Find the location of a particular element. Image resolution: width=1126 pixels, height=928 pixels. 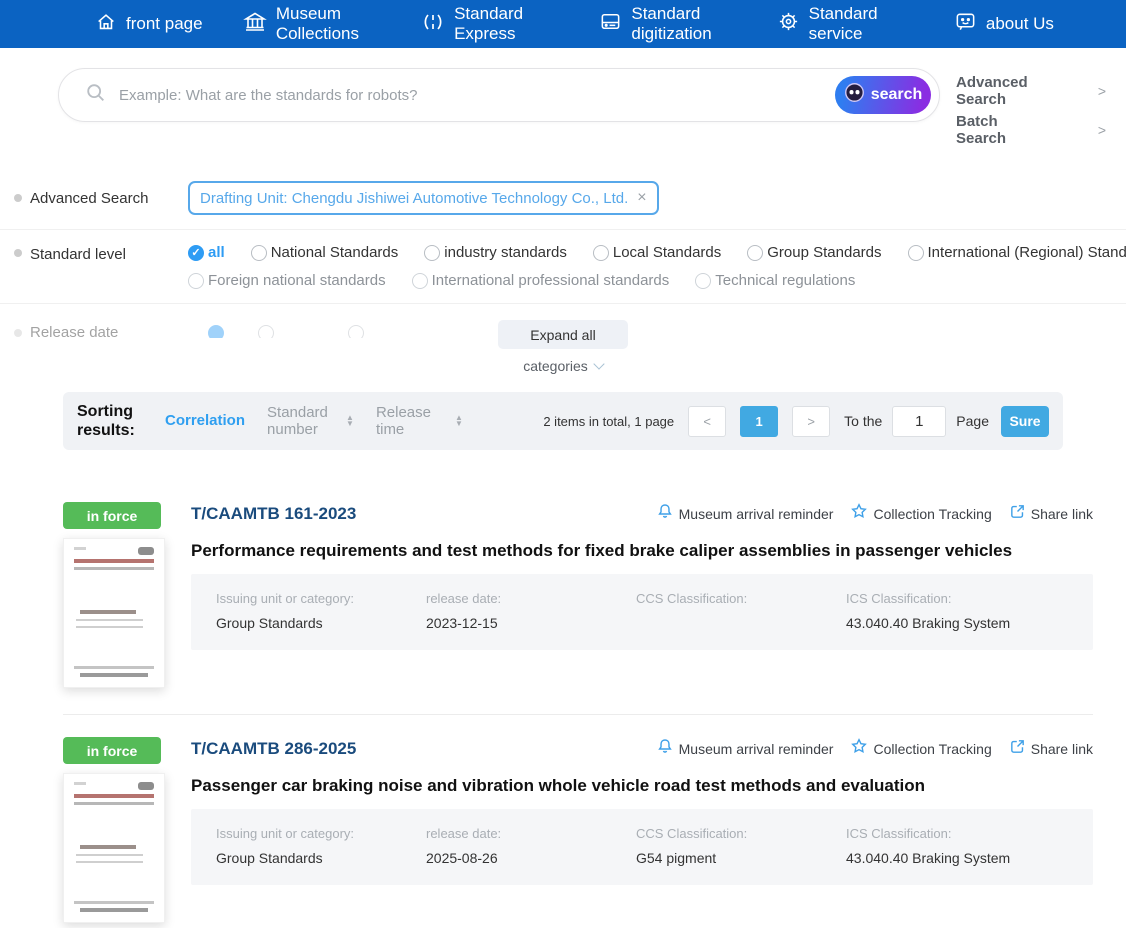

search-button: search is located at coordinates (883, 95).